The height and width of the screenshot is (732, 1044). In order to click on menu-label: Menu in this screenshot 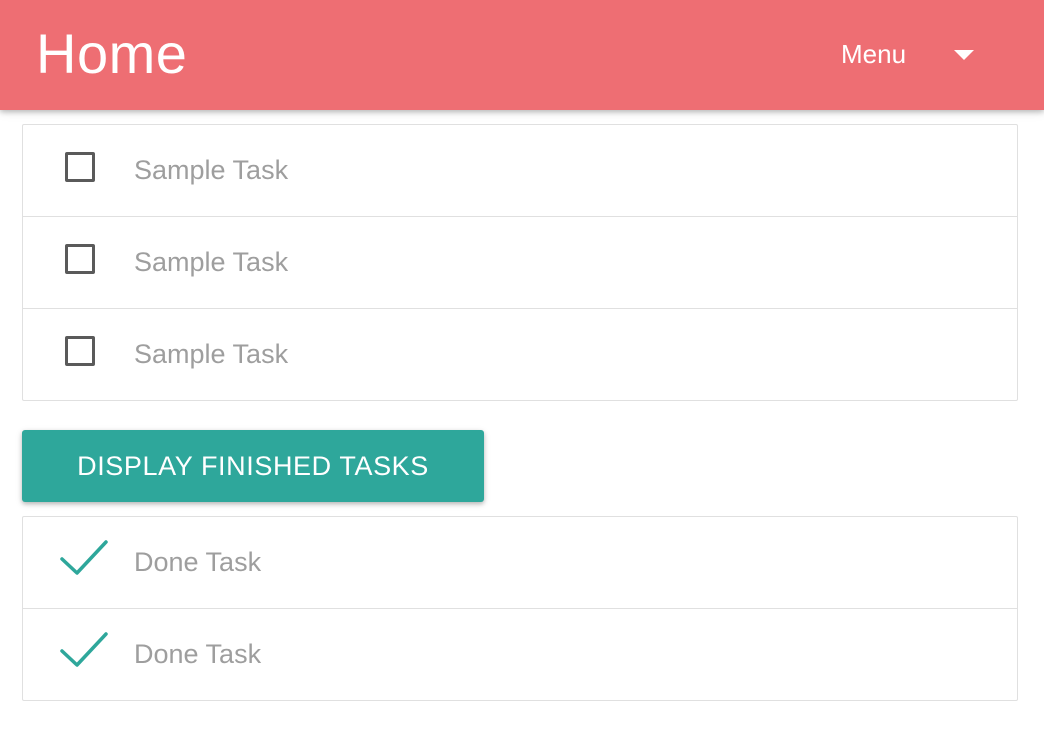, I will do `click(874, 53)`.